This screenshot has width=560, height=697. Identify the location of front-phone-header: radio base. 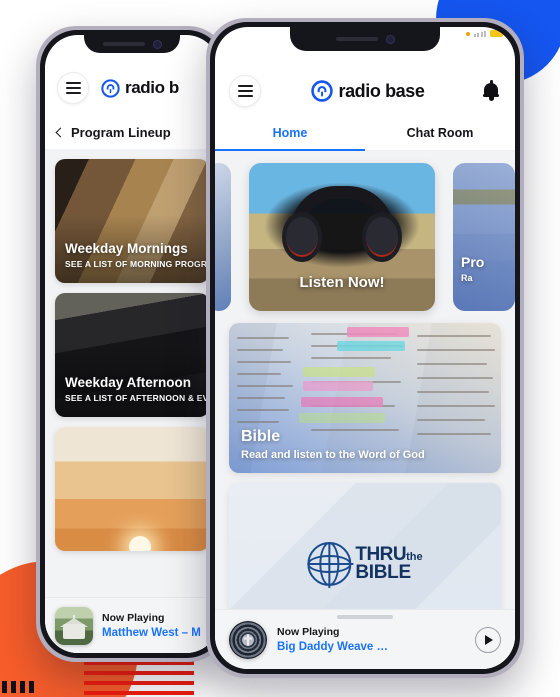
(365, 91).